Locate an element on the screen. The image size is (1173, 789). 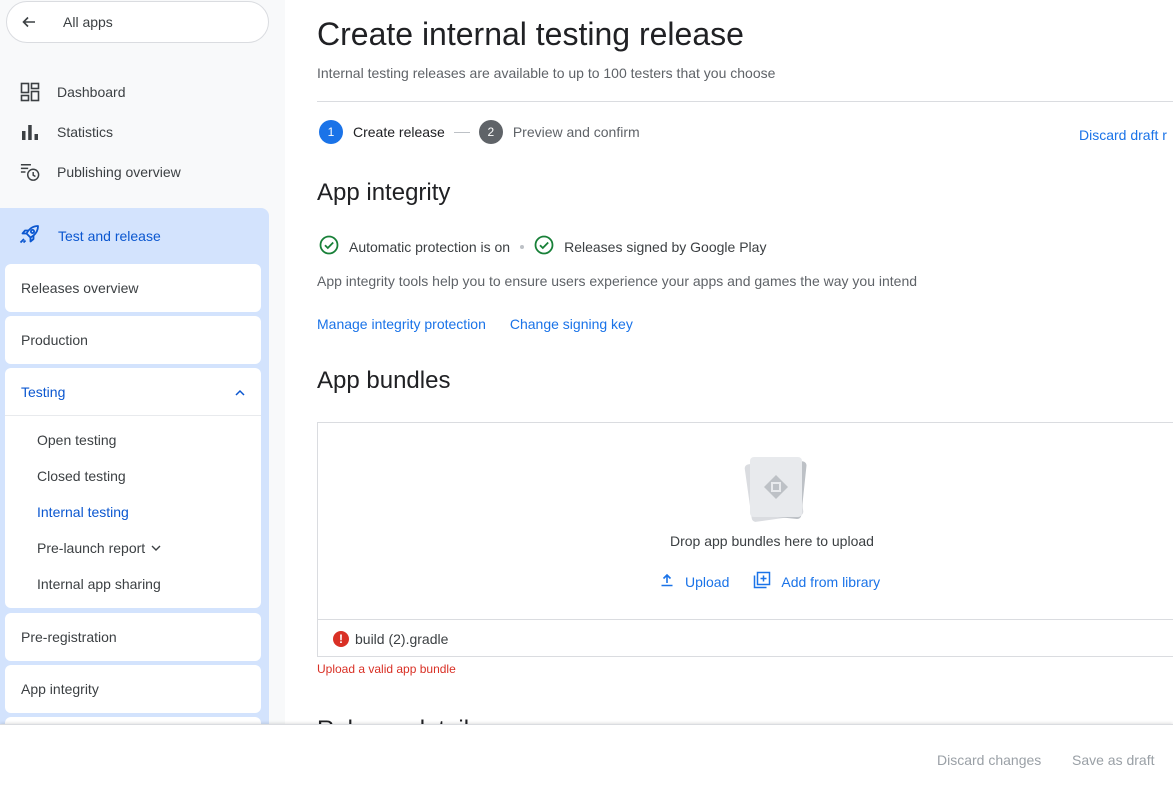
page-title: Create internal testing release is located at coordinates (530, 34).